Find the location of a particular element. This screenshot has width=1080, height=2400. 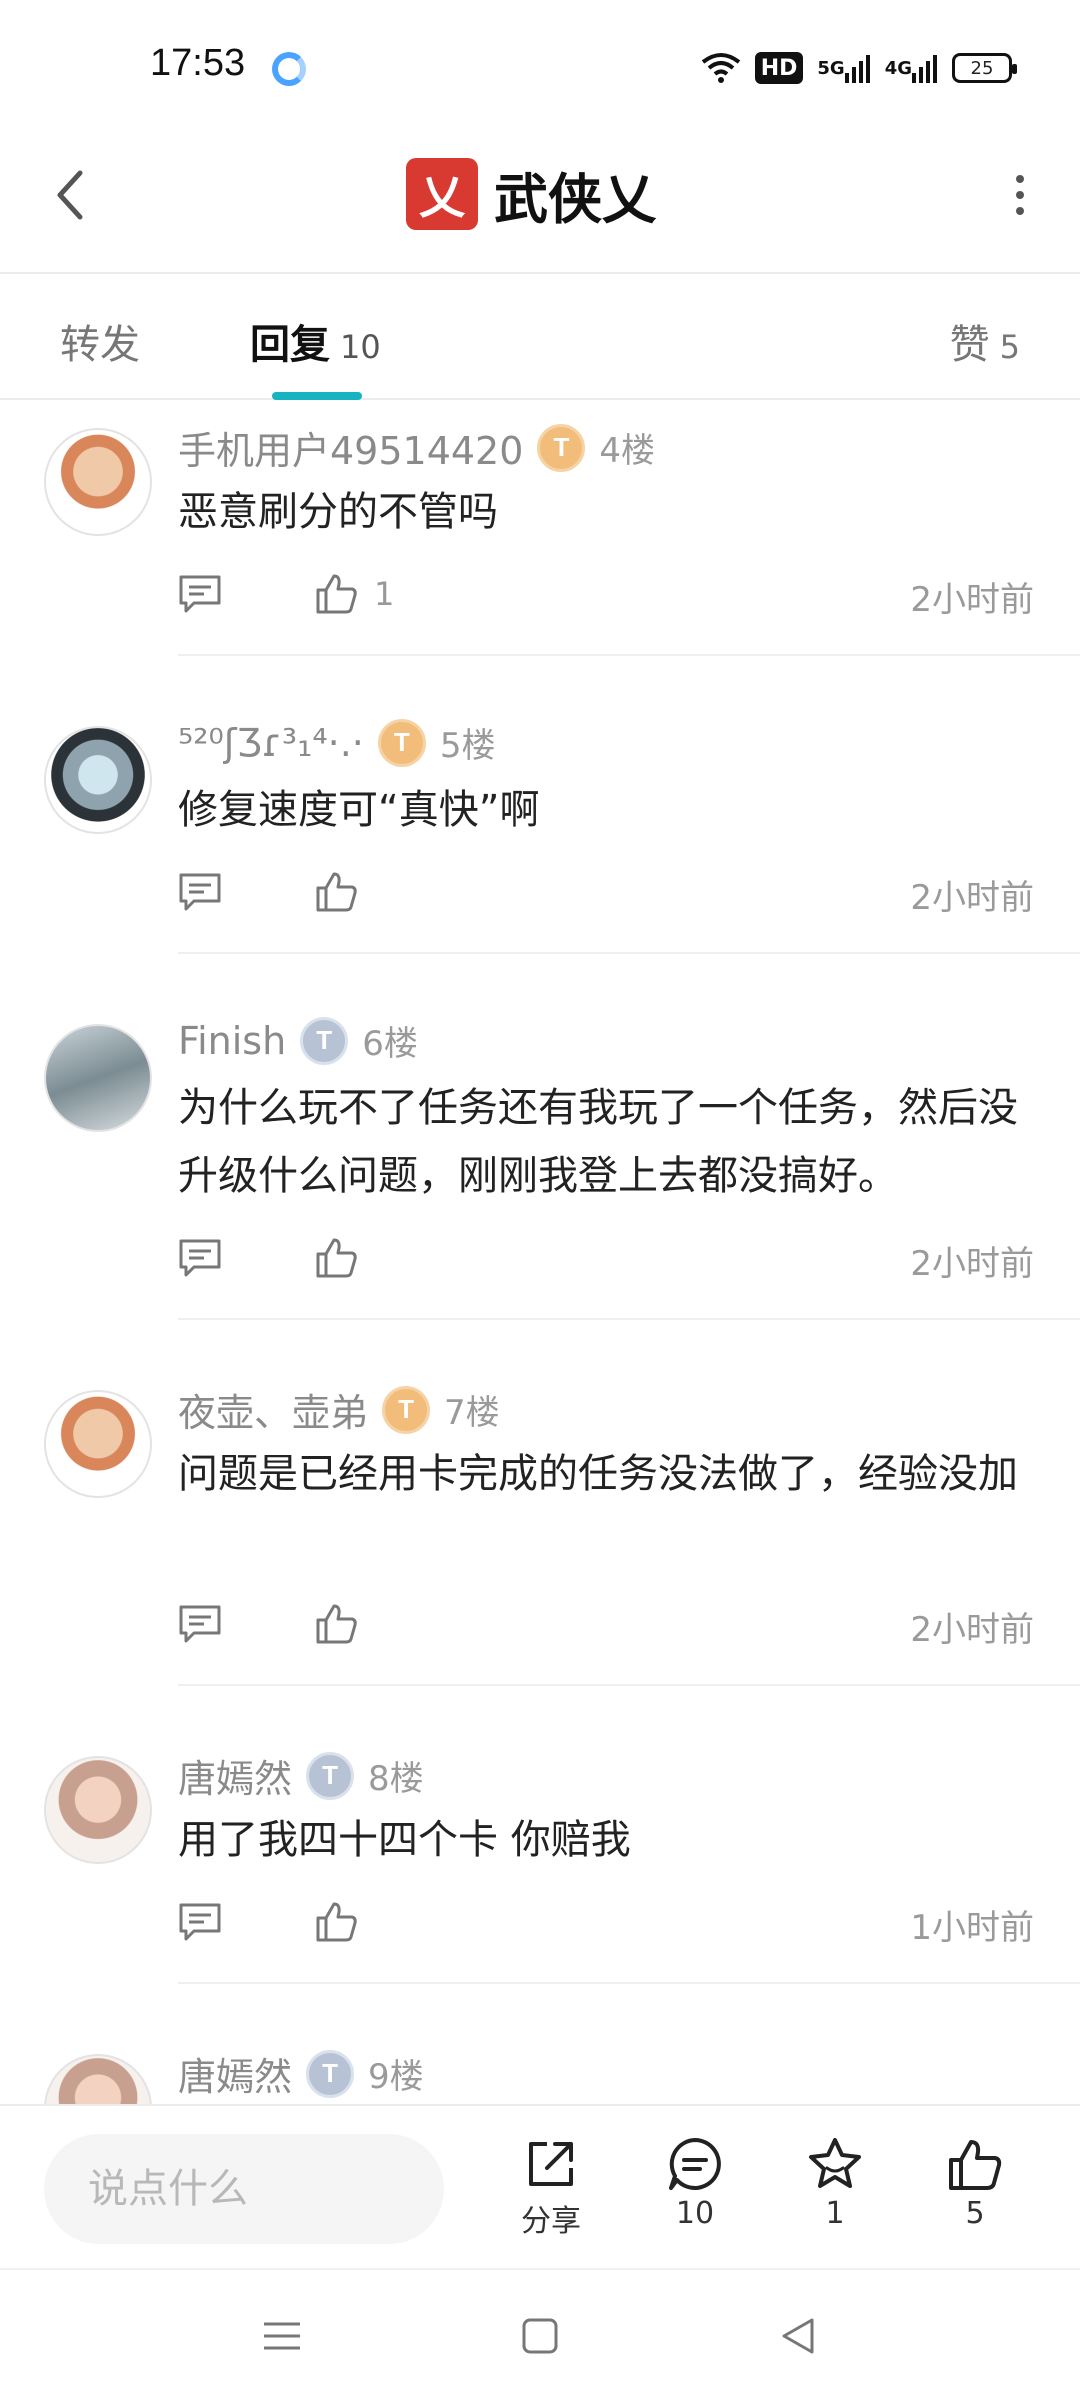

status-icons: HD 5G 4G 25 is located at coordinates (859, 68).